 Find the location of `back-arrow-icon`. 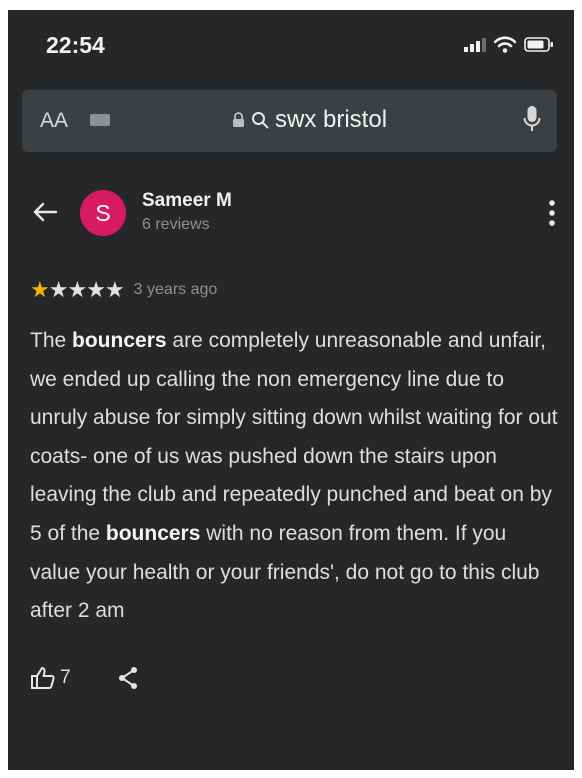

back-arrow-icon is located at coordinates (45, 212).